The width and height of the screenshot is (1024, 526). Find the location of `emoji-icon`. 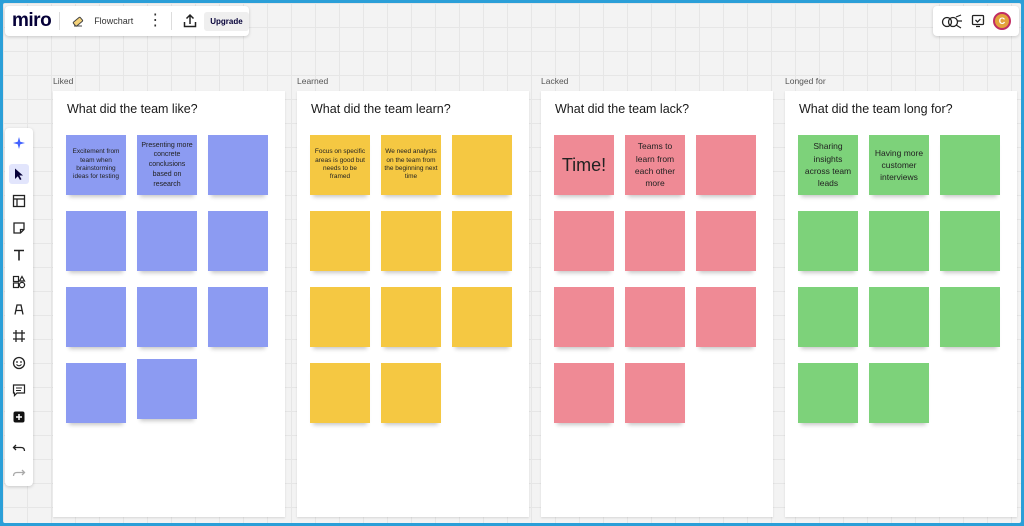

emoji-icon is located at coordinates (19, 363).